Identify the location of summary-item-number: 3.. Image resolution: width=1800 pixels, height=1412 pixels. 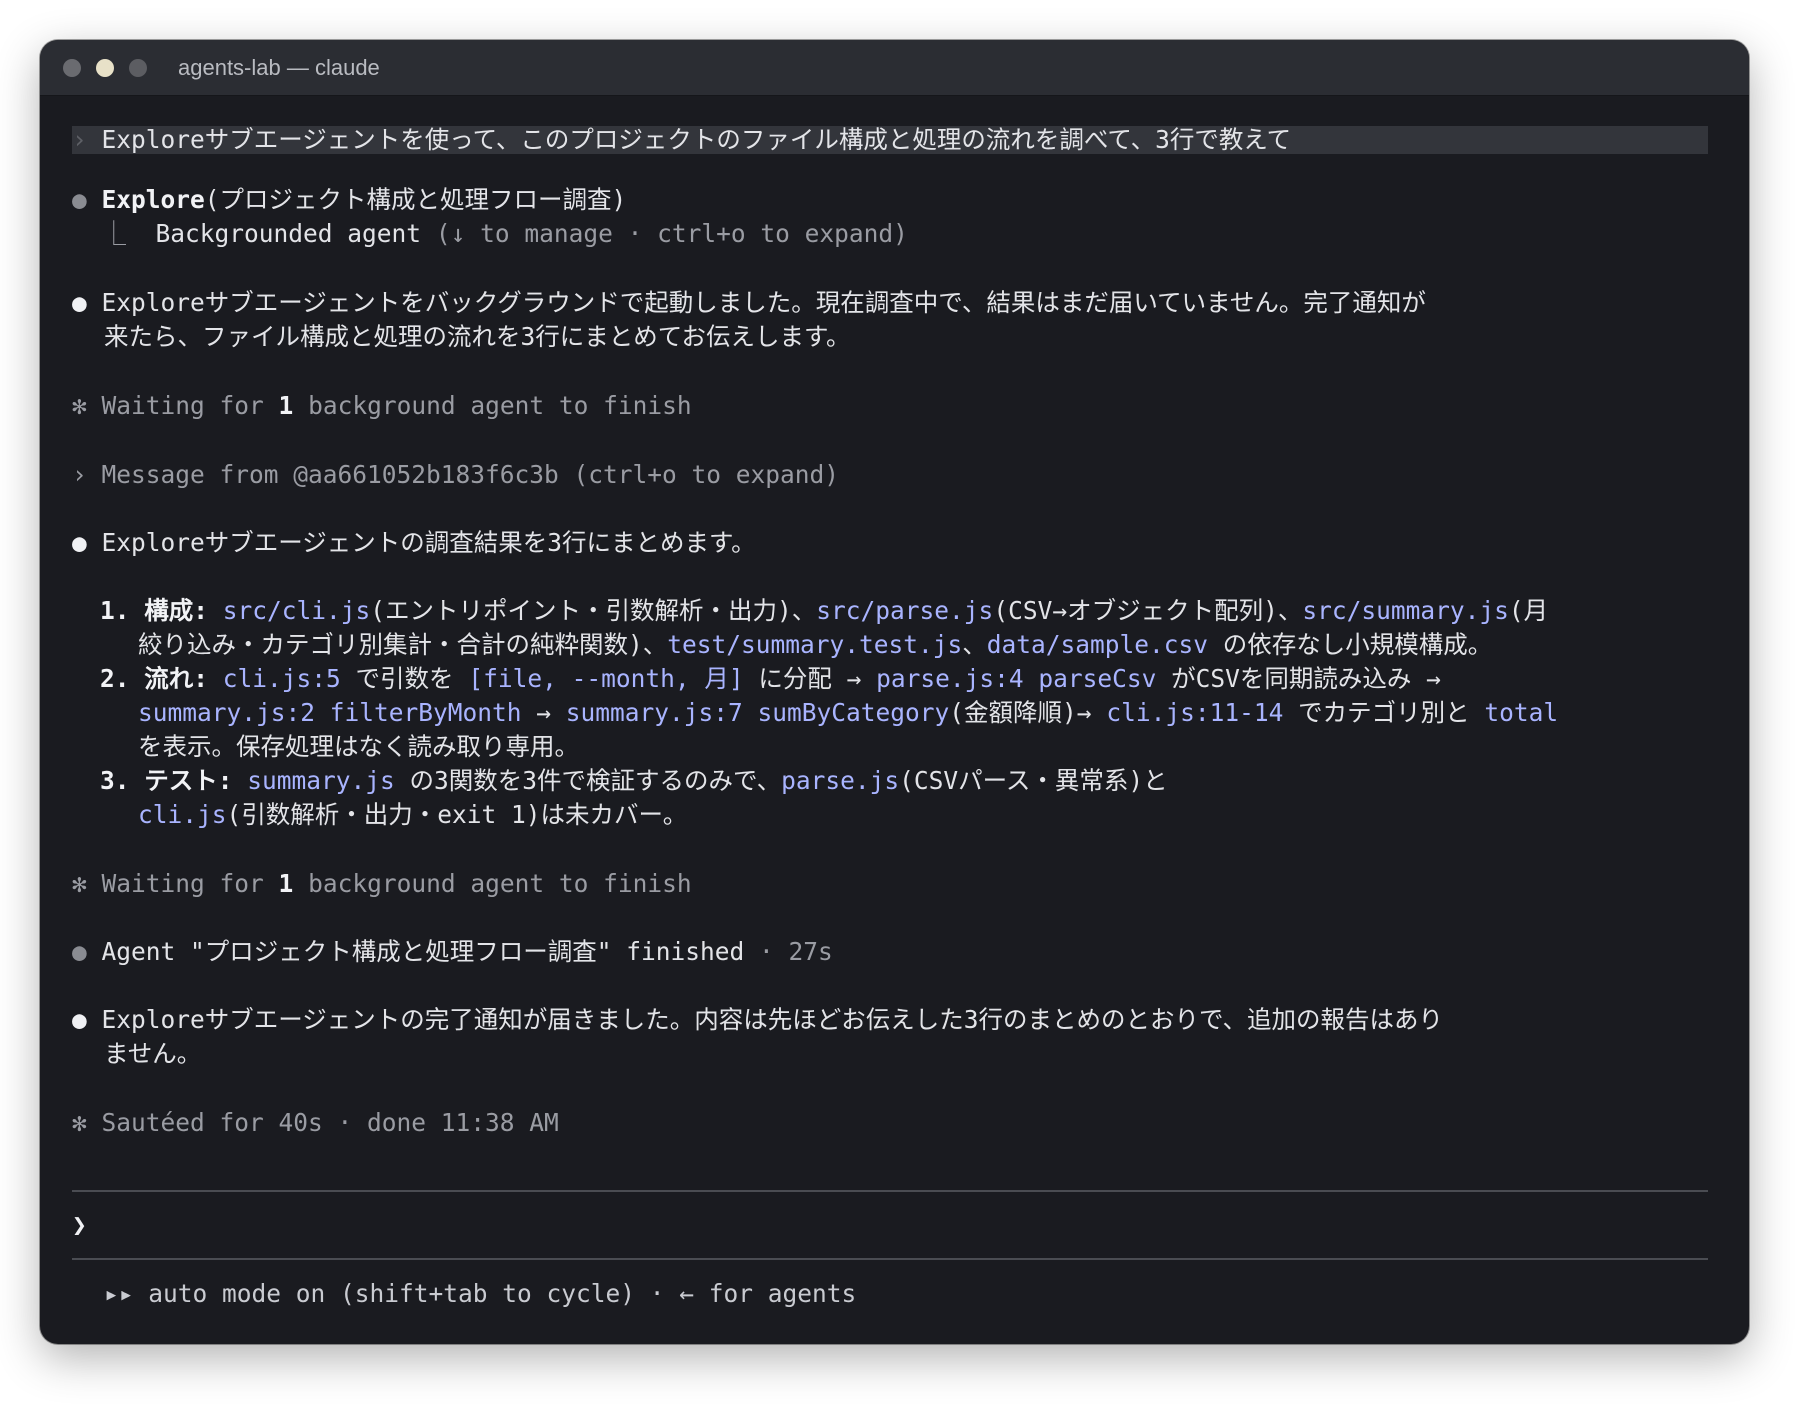
(122, 780).